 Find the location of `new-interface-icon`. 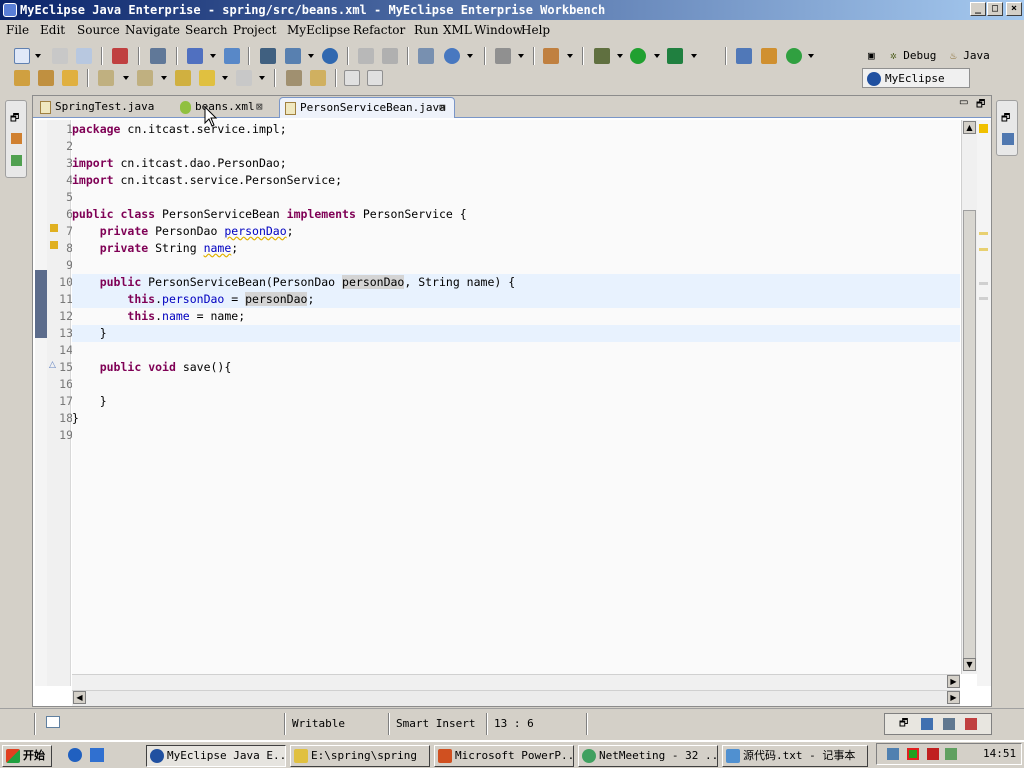

new-interface-icon is located at coordinates (794, 56).